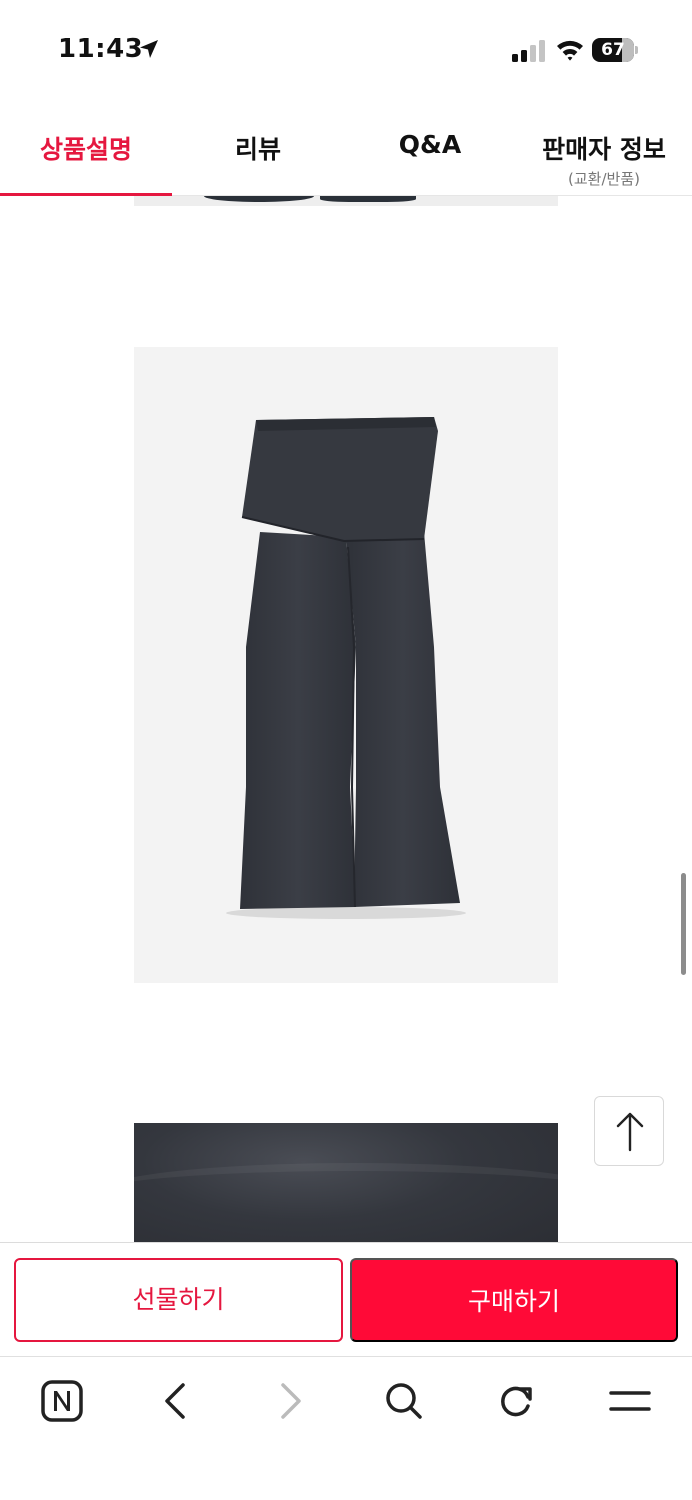 The image size is (692, 1500). I want to click on cellular-signal-icon, so click(528, 51).